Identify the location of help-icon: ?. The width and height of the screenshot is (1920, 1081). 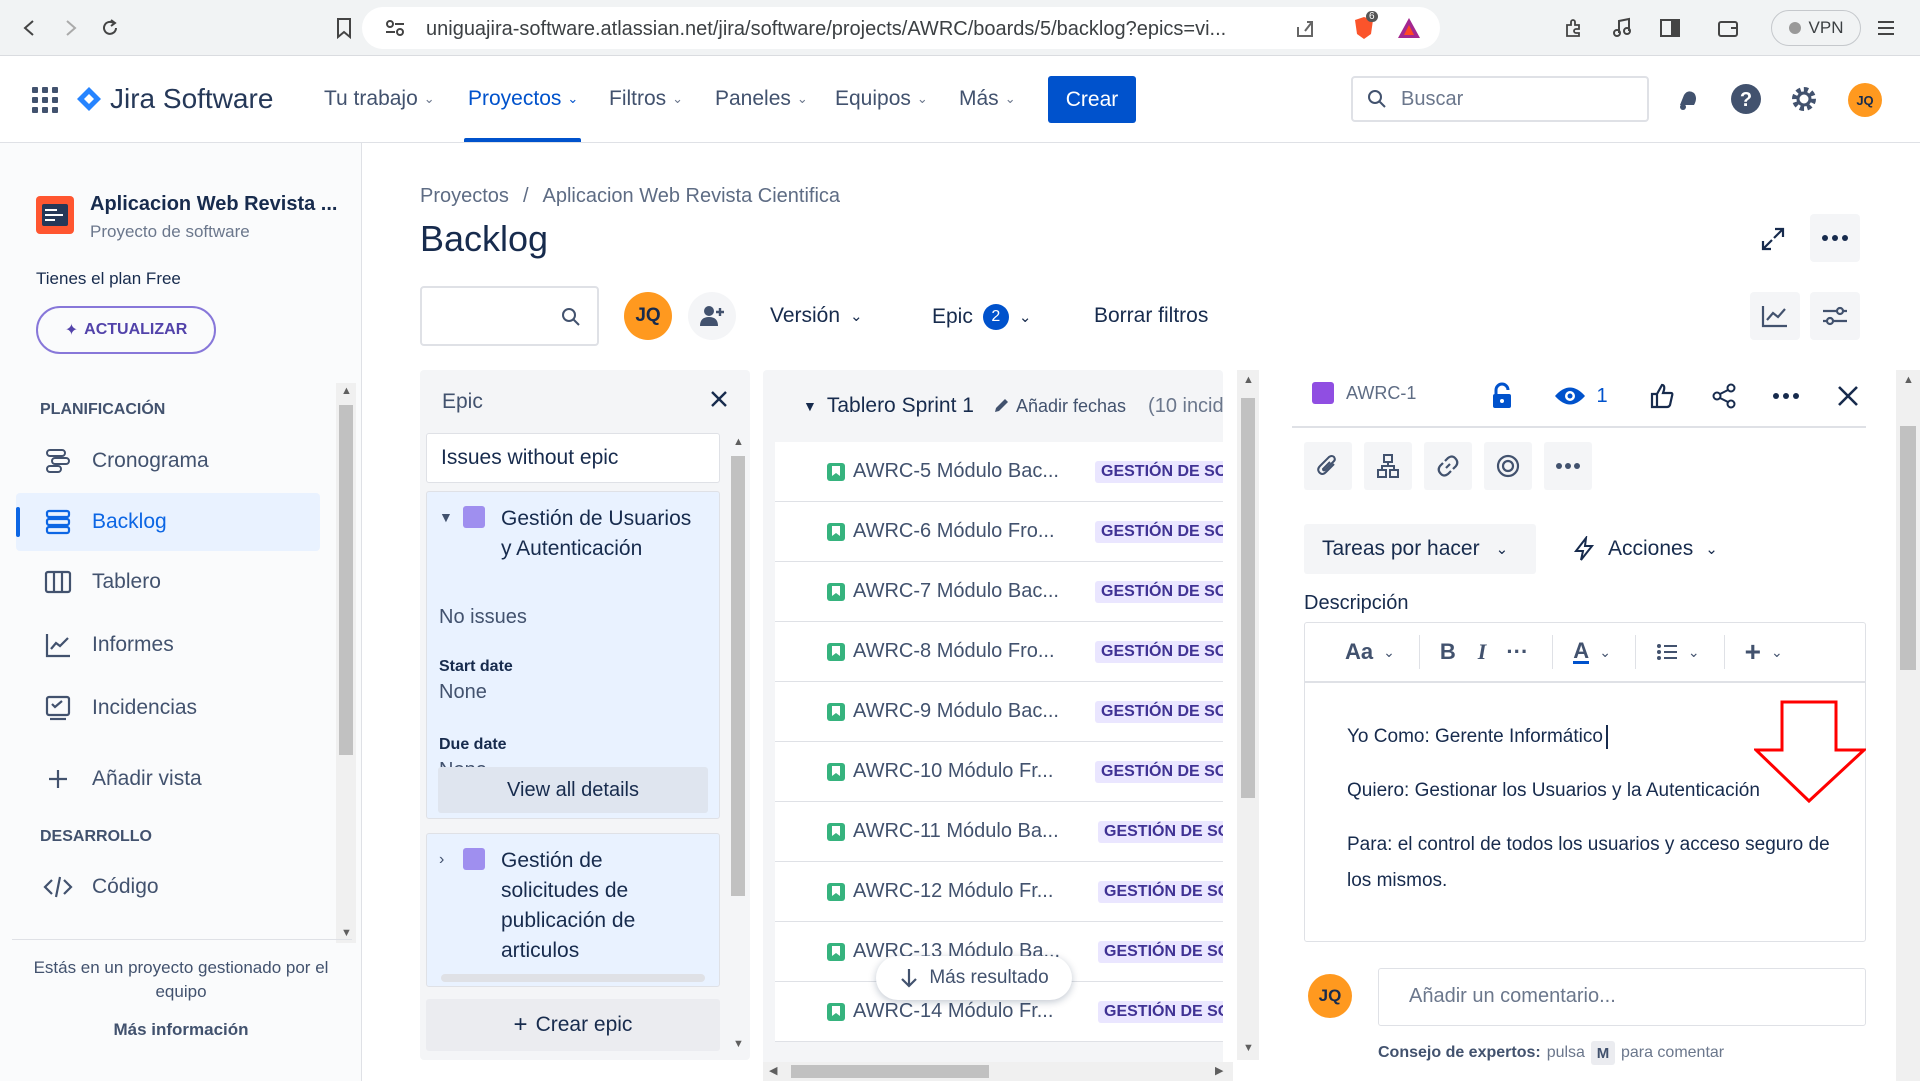
(1746, 99).